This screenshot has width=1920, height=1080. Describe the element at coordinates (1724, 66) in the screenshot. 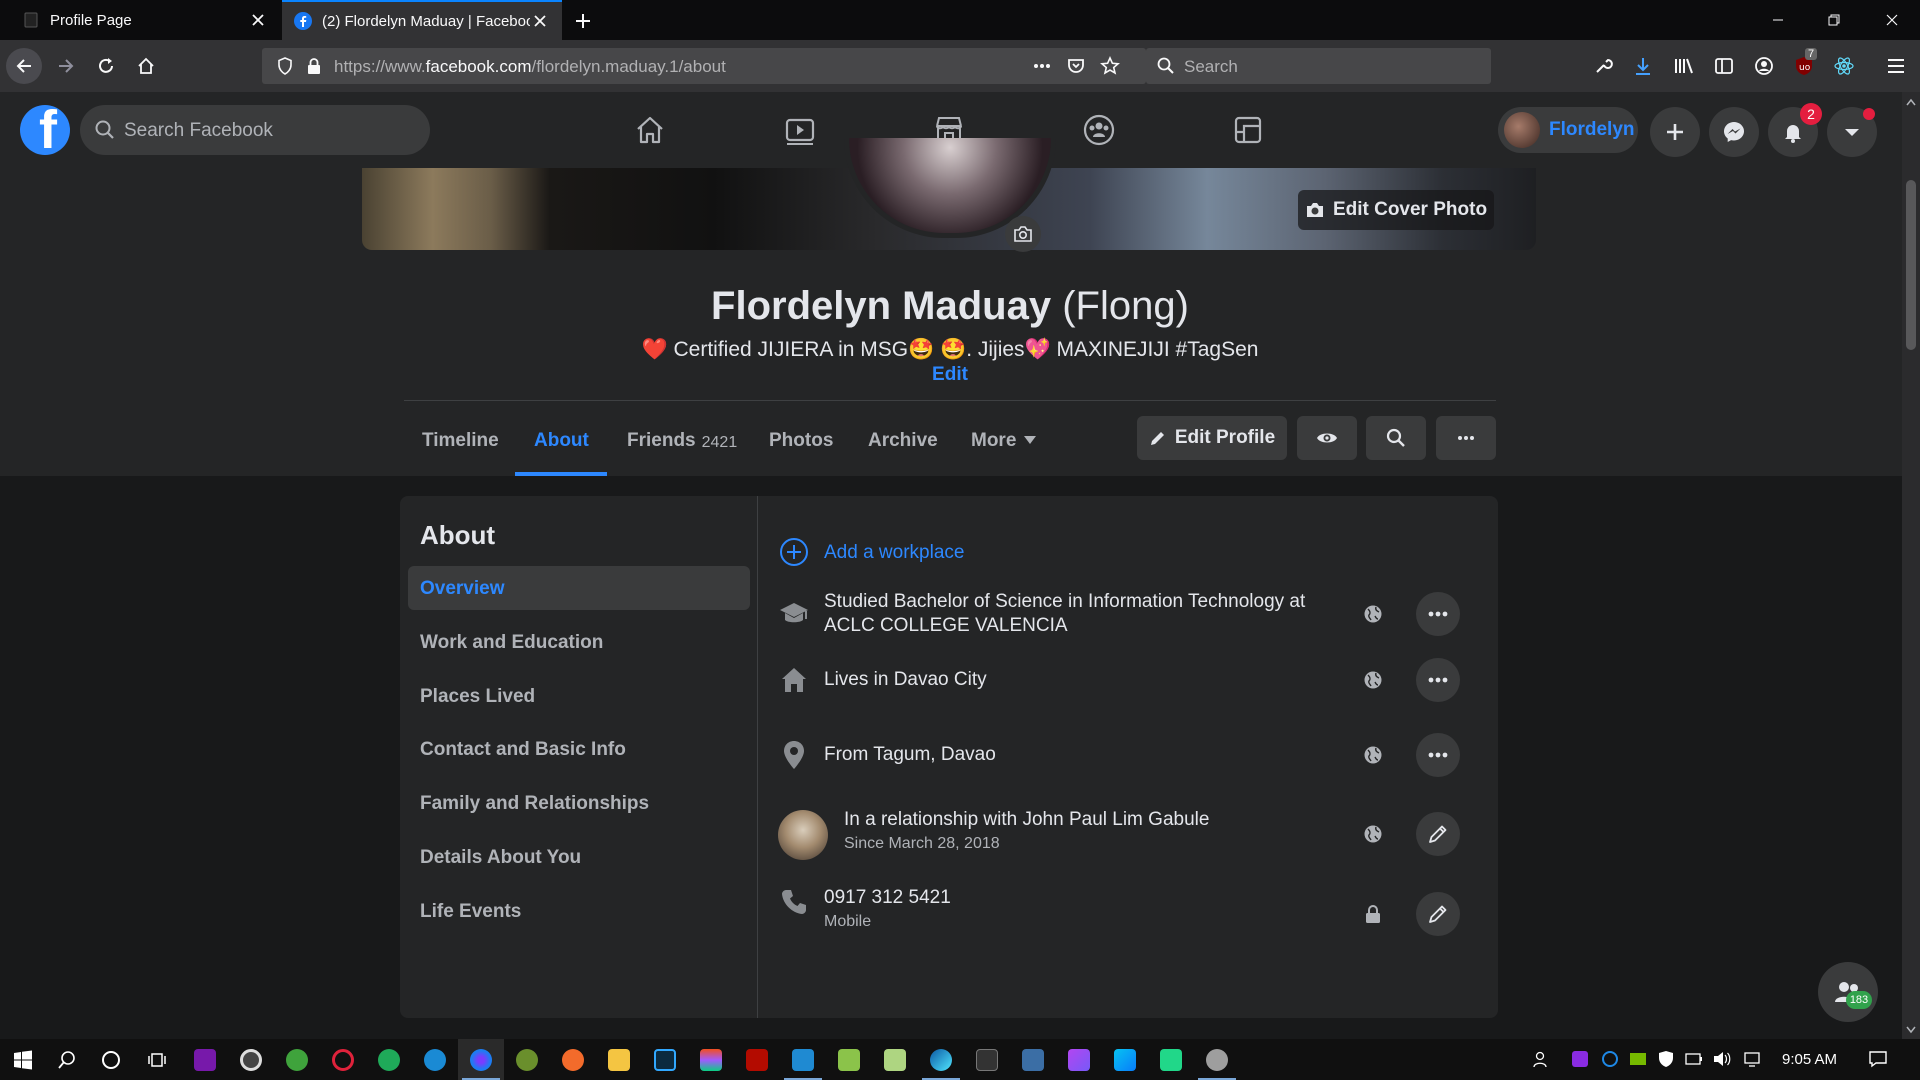

I see `sidebar-icon` at that location.